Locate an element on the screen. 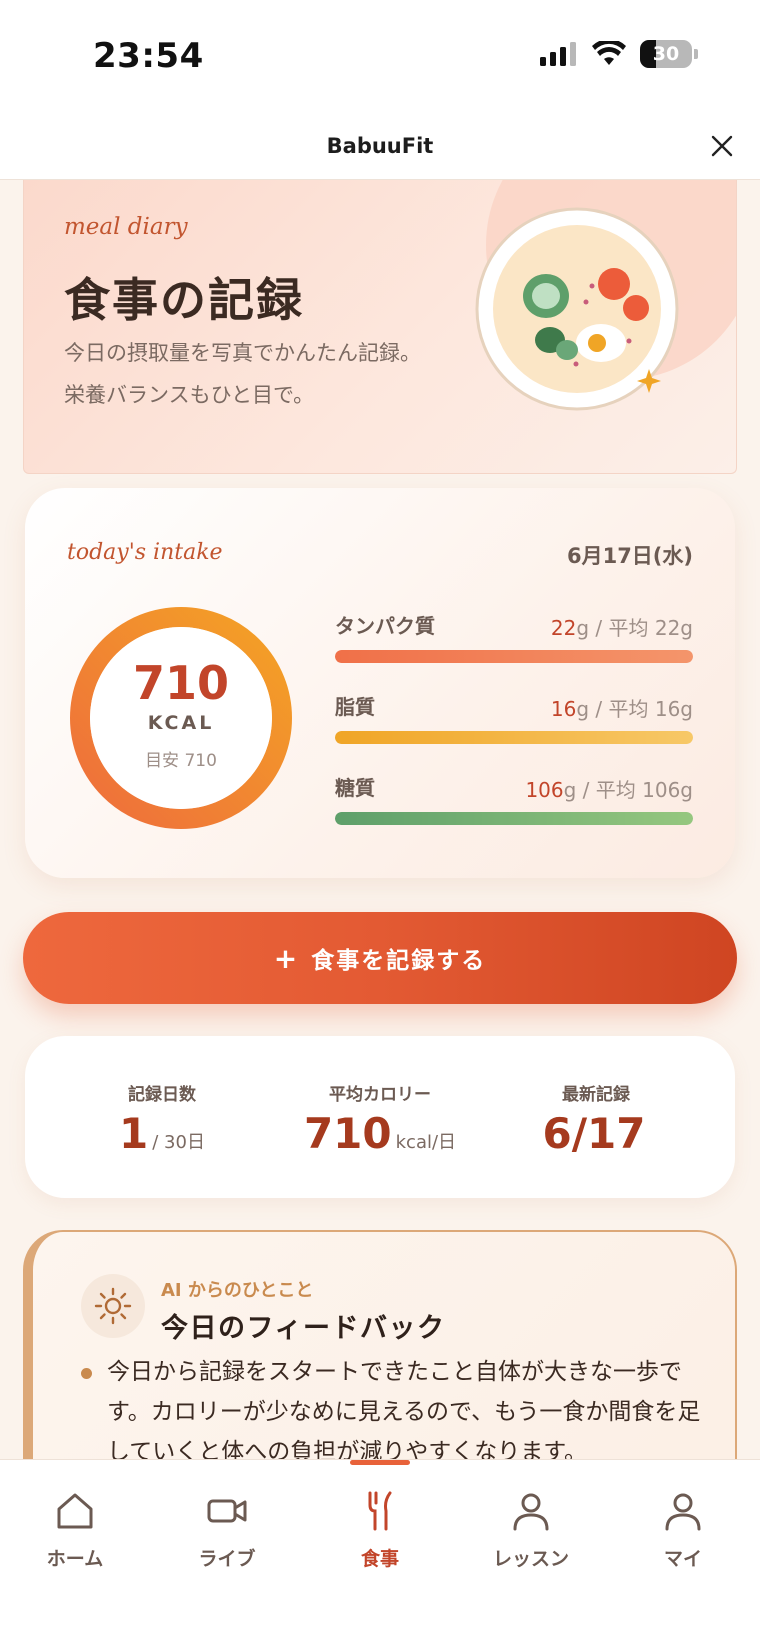 This screenshot has height=1648, width=760. stats-card: 記録日数 1/ 30日 平均カロリー 710 kcal/日 最新記録 6/17 is located at coordinates (380, 1117).